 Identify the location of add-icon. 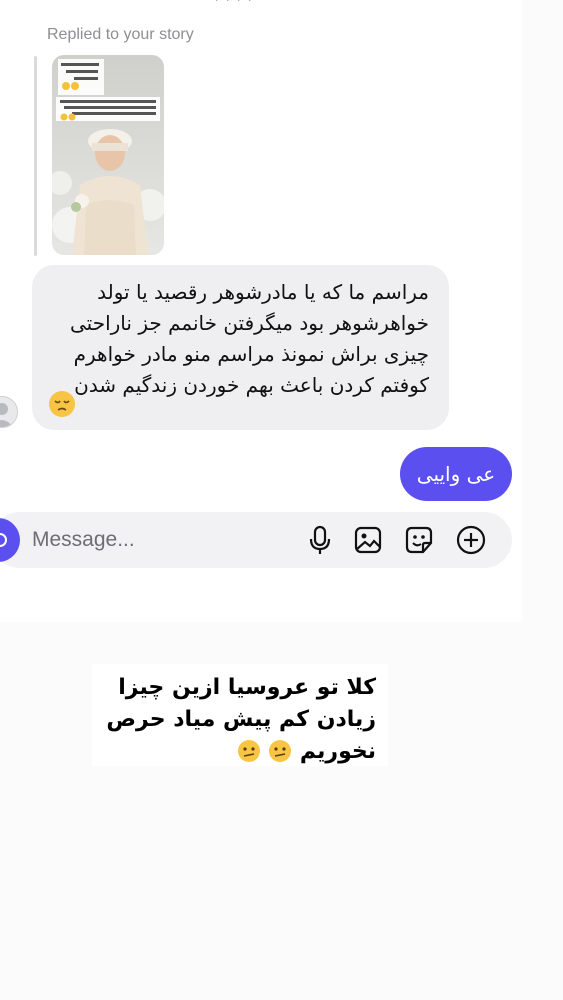
(471, 540).